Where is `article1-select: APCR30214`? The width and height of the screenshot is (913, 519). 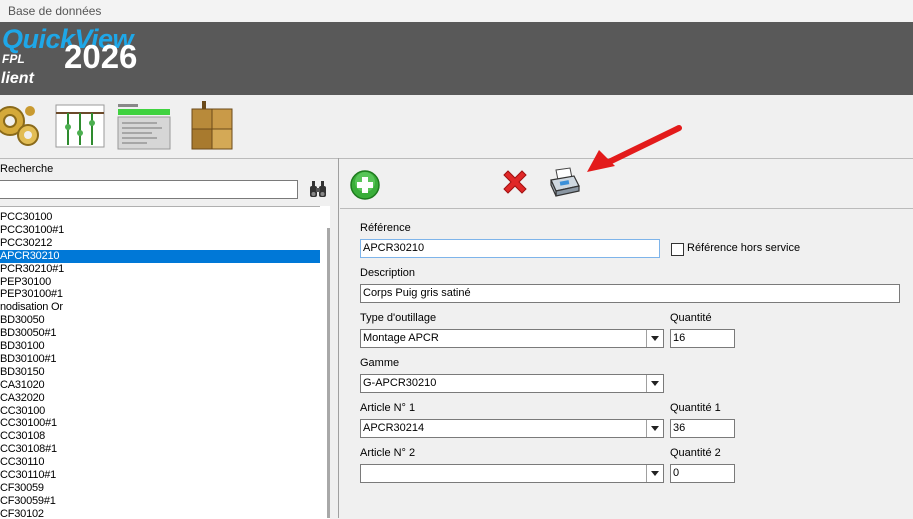
article1-select: APCR30214 is located at coordinates (512, 428).